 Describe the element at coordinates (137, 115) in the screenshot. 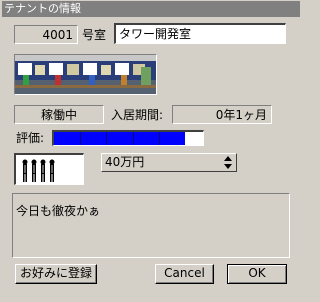

I see `occupancy-period-label: 入居期間:` at that location.